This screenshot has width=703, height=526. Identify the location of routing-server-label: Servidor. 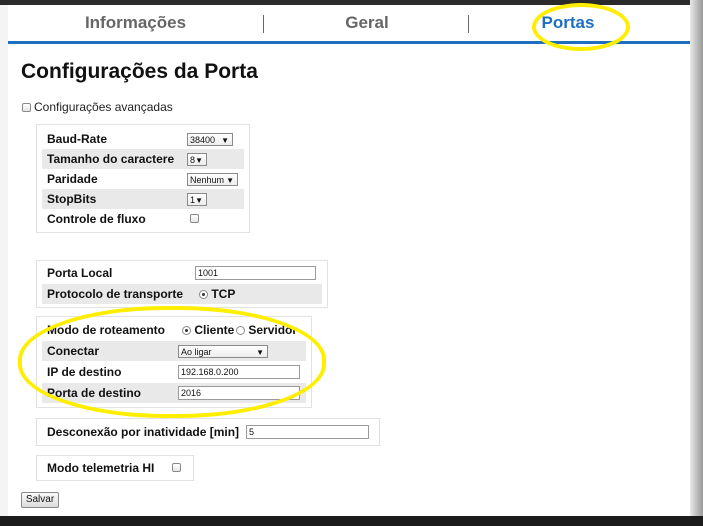
(273, 330).